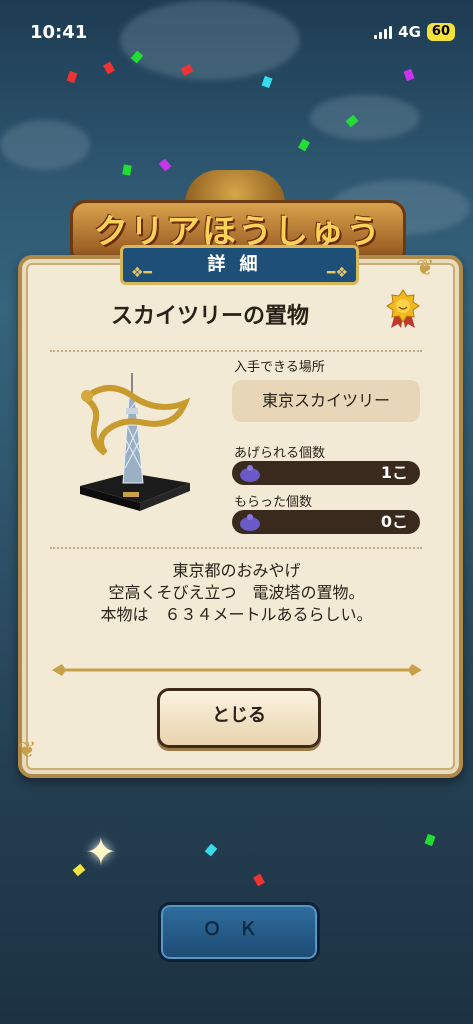 This screenshot has height=1024, width=473. What do you see at coordinates (326, 401) in the screenshot?
I see `location-value: 東京スカイツリー` at bounding box center [326, 401].